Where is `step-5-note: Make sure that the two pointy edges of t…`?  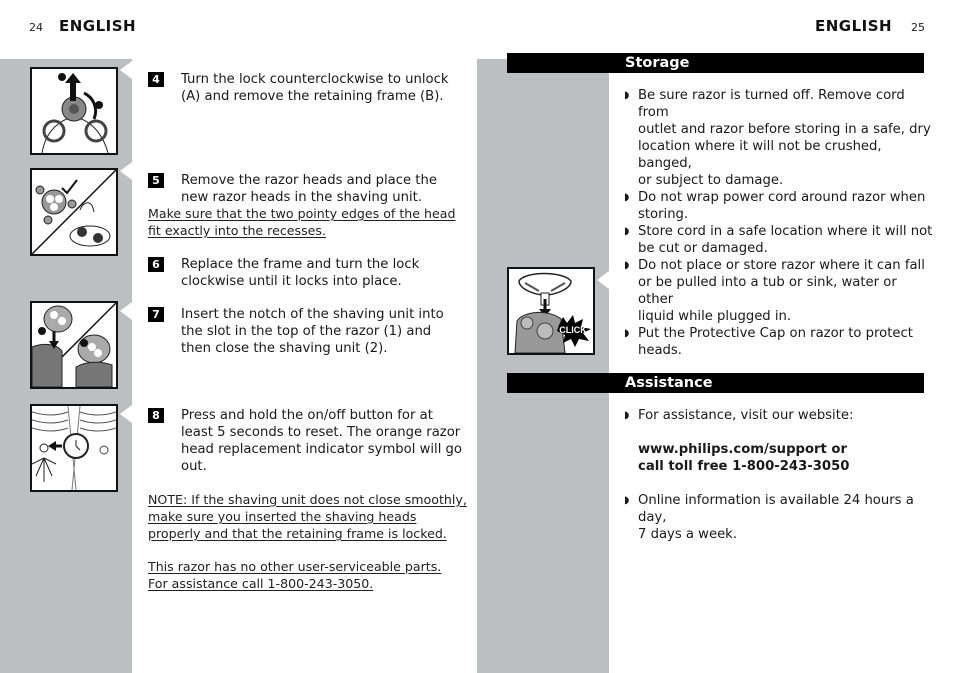 step-5-note: Make sure that the two pointy edges of t… is located at coordinates (301, 222).